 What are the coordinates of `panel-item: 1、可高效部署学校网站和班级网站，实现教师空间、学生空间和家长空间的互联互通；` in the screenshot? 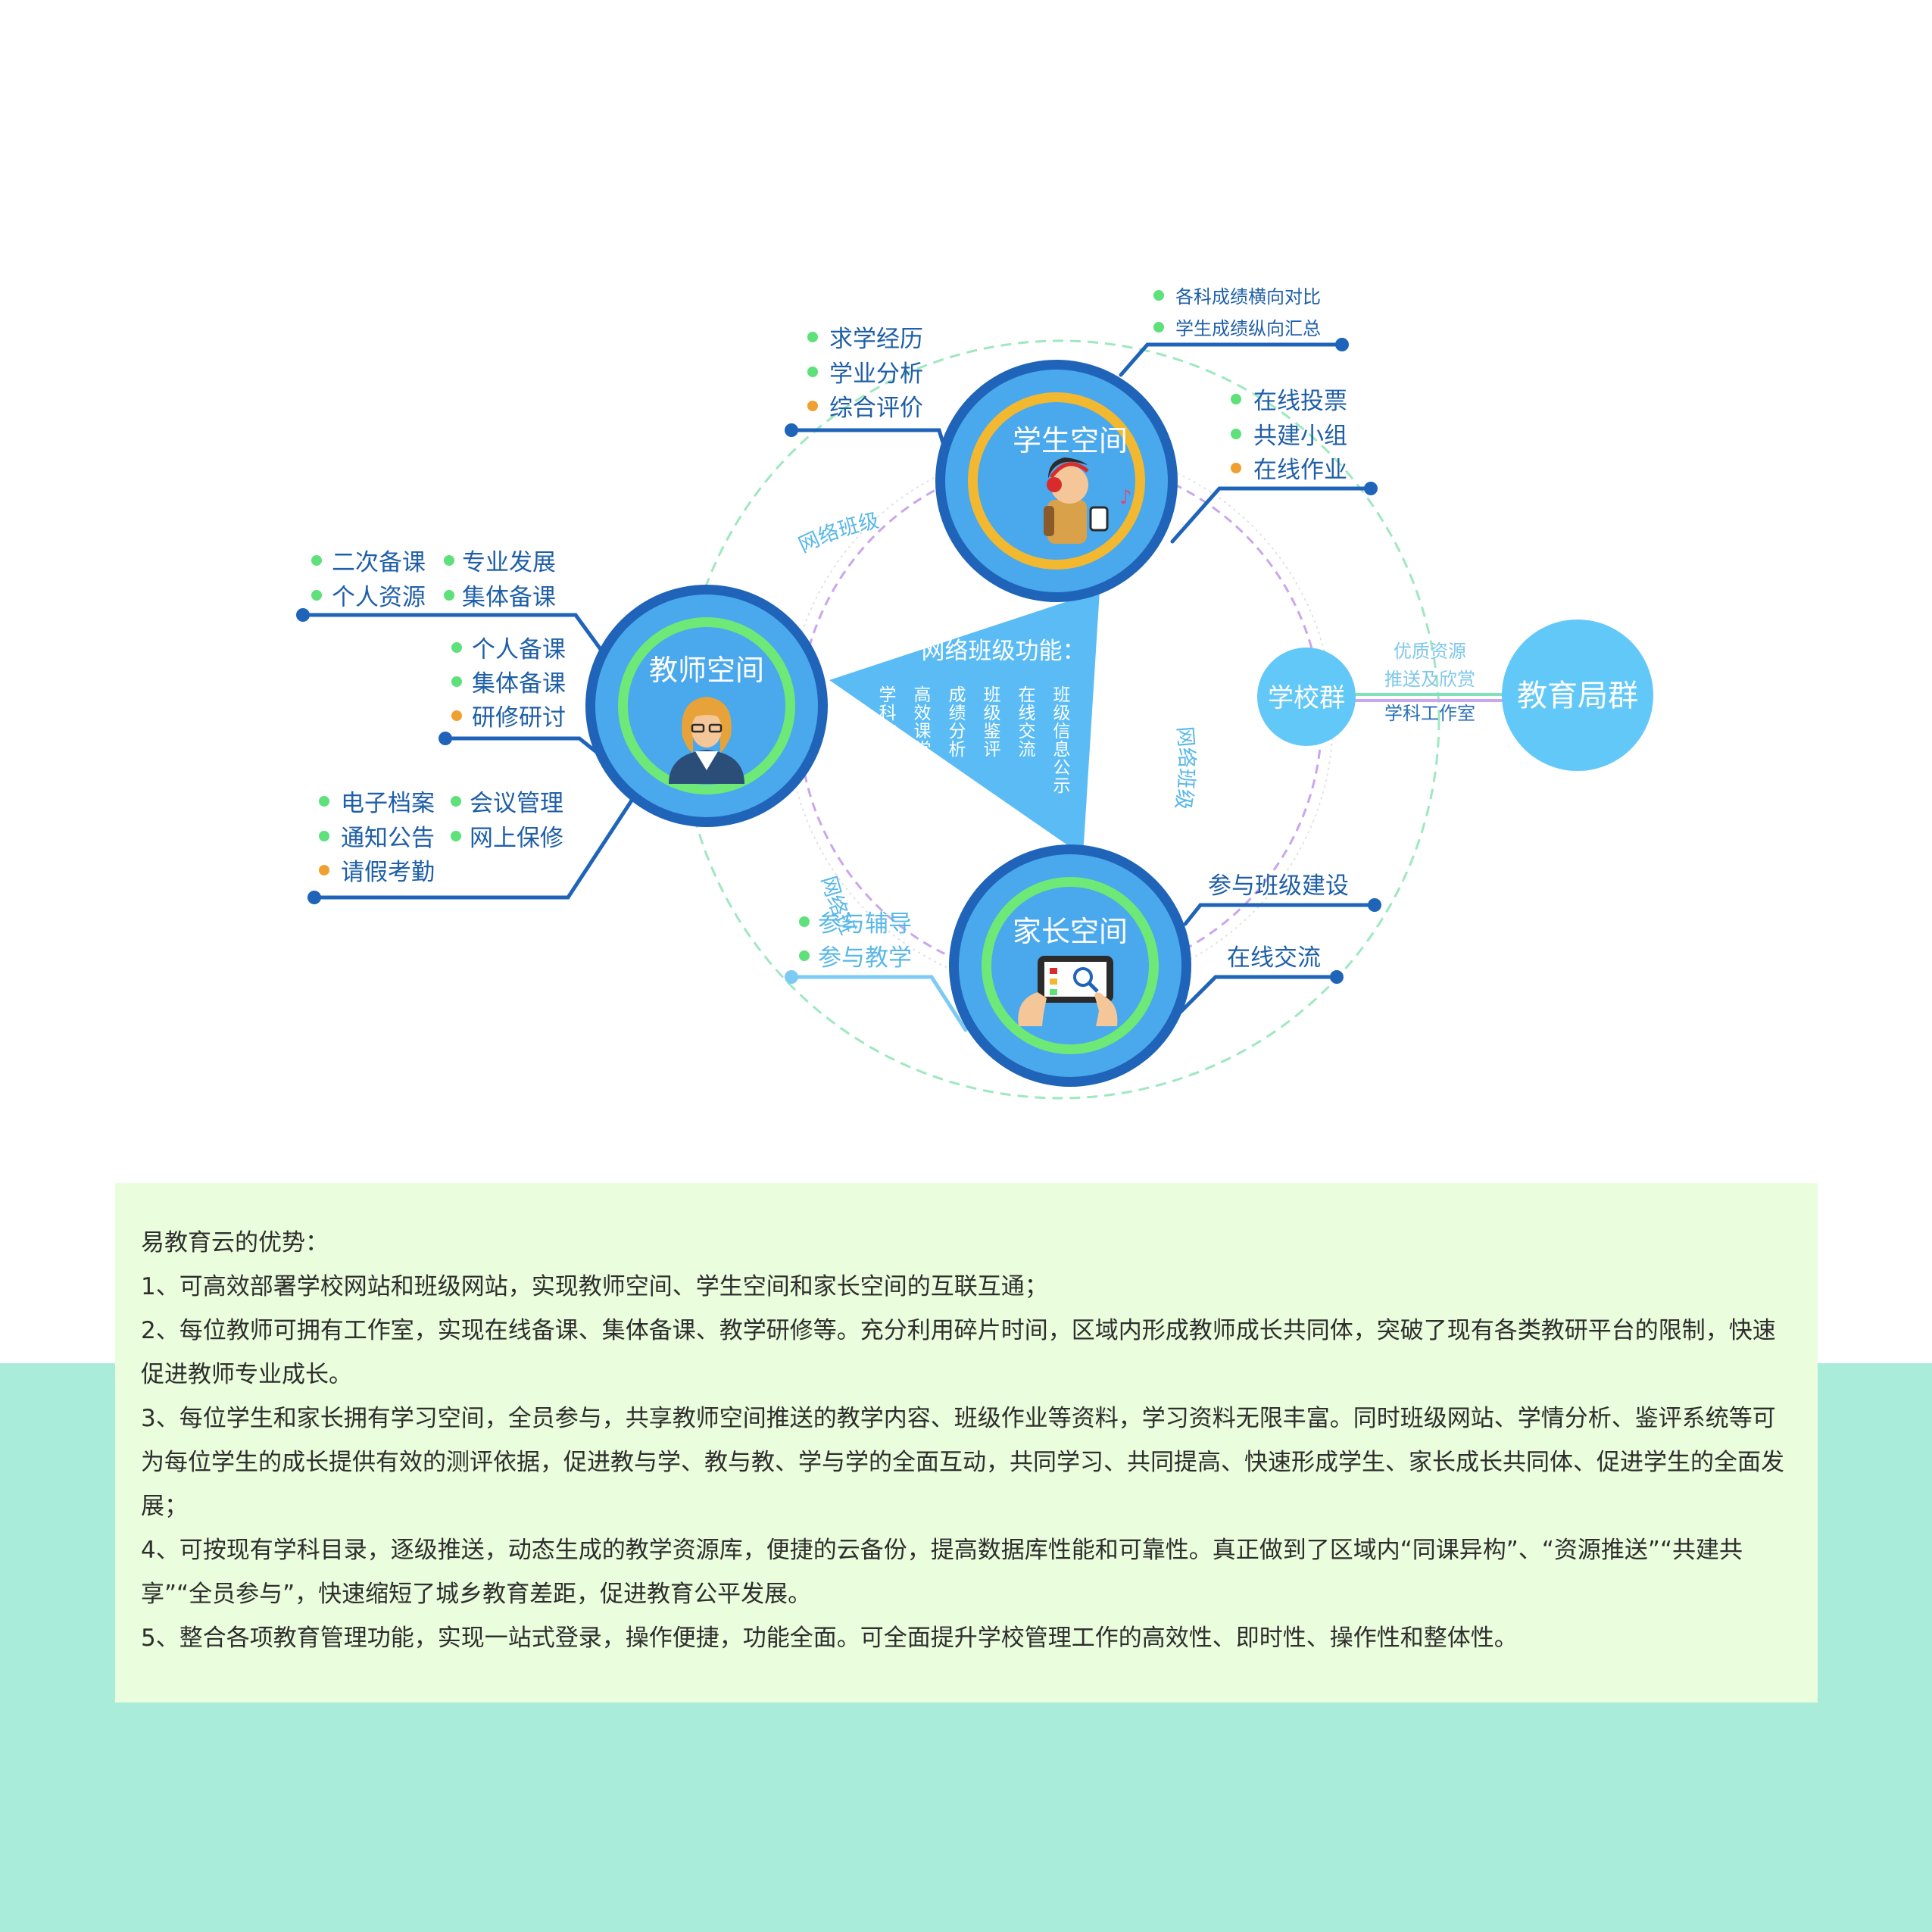 It's located at (594, 1286).